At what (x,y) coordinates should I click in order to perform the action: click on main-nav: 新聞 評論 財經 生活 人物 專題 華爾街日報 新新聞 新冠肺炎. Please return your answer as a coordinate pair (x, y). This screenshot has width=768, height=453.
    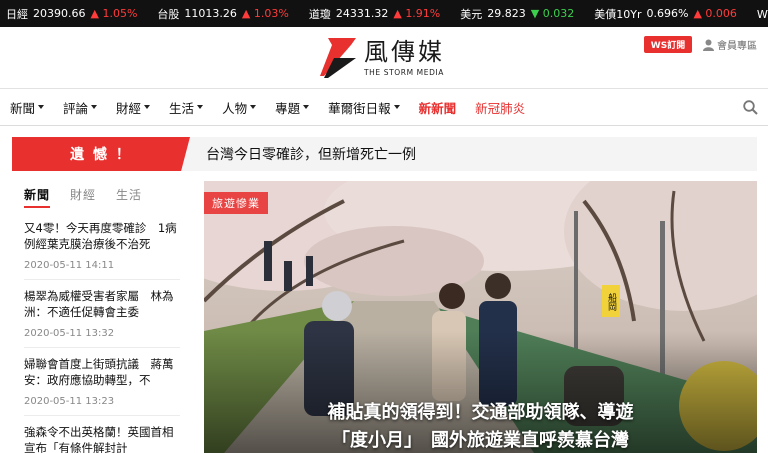
    Looking at the image, I should click on (384, 107).